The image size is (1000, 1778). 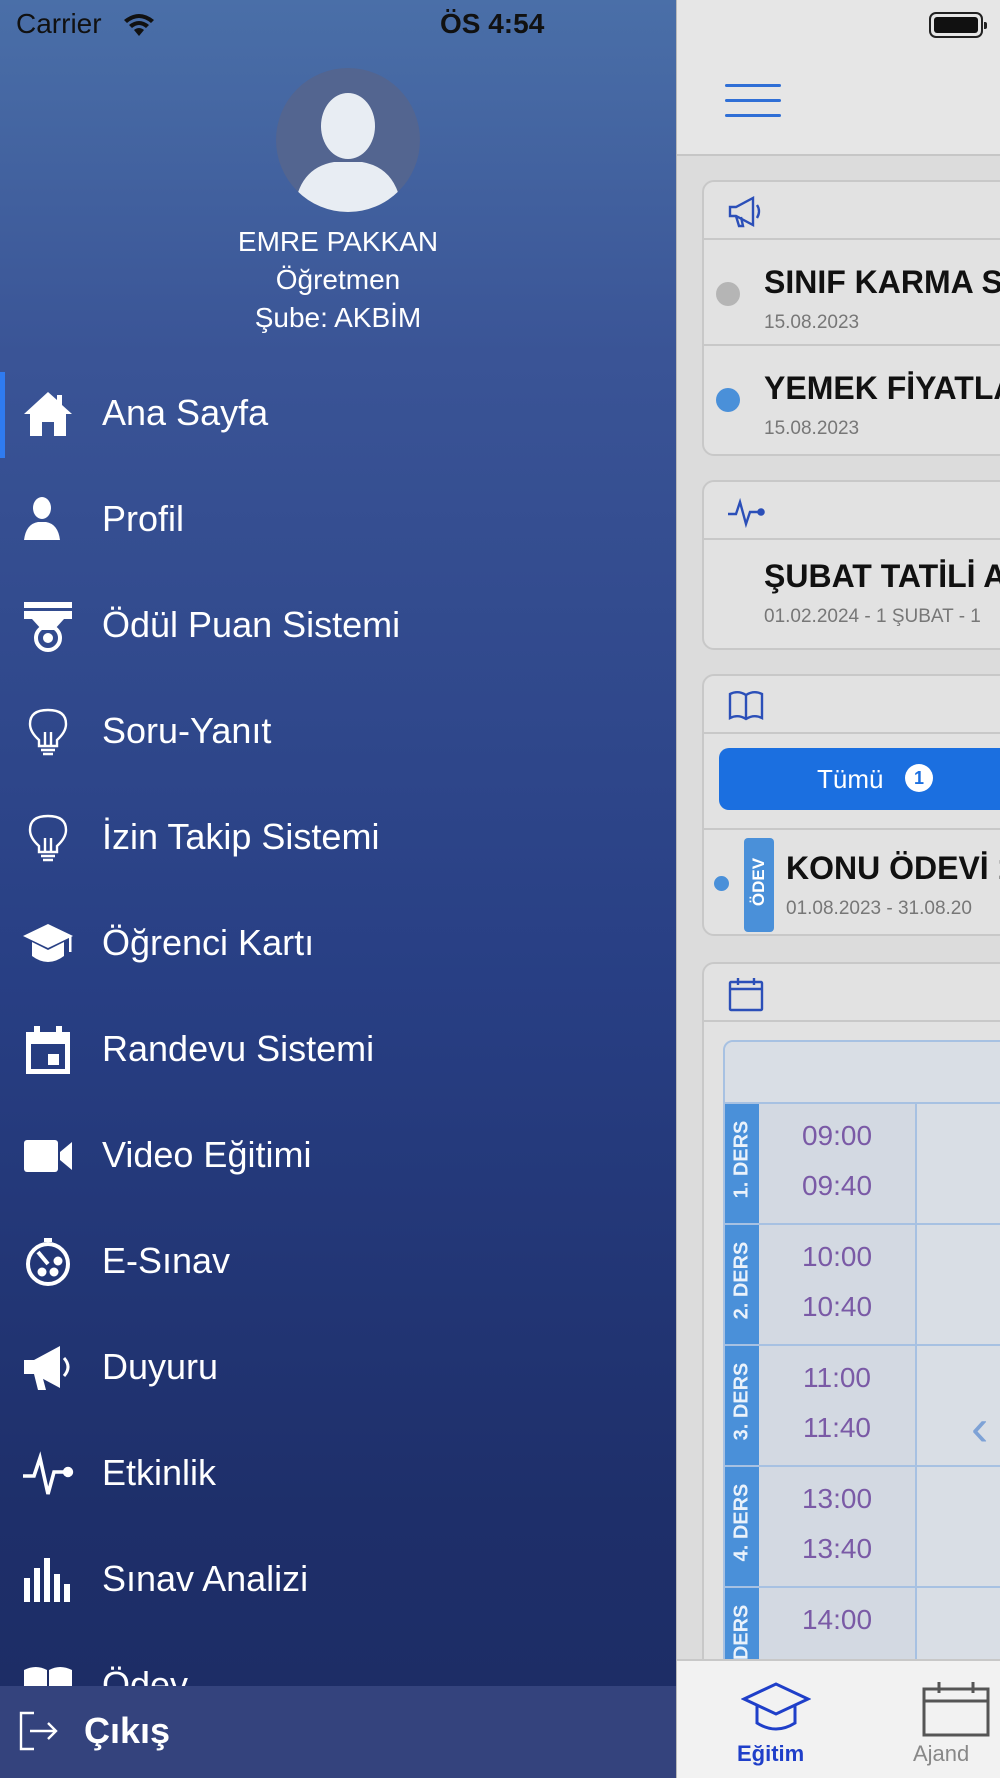 What do you see at coordinates (47, 1580) in the screenshot?
I see `bar-chart-icon` at bounding box center [47, 1580].